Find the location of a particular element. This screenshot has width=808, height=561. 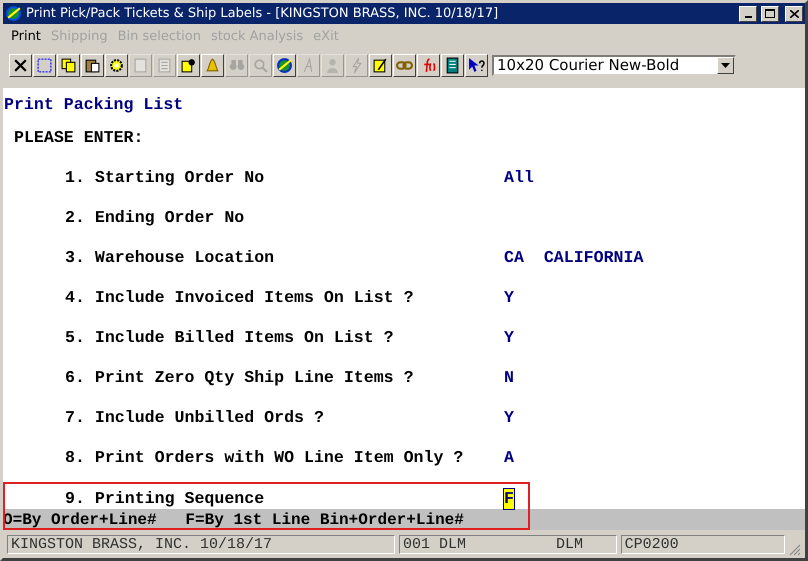

paste-icon is located at coordinates (92, 65).